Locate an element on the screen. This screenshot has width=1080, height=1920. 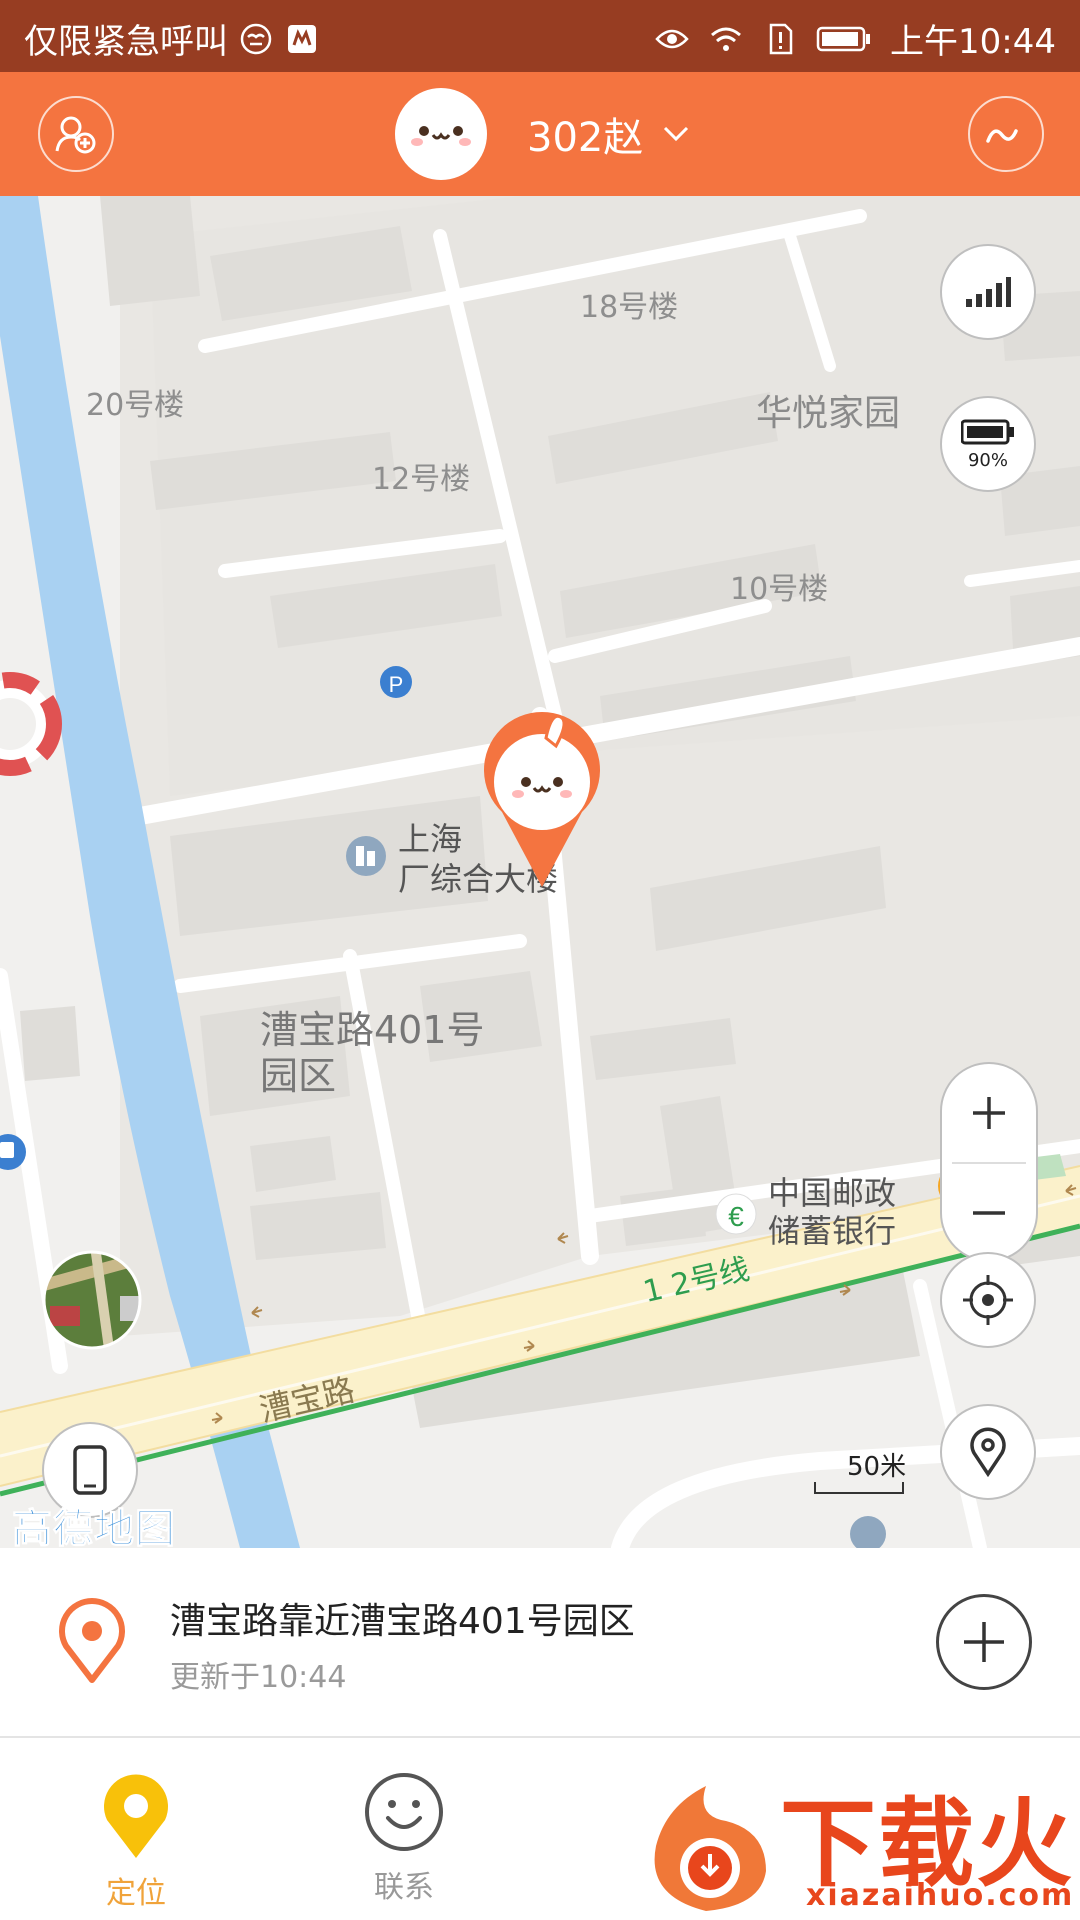
battery-percentage: 90% is located at coordinates (987, 460).